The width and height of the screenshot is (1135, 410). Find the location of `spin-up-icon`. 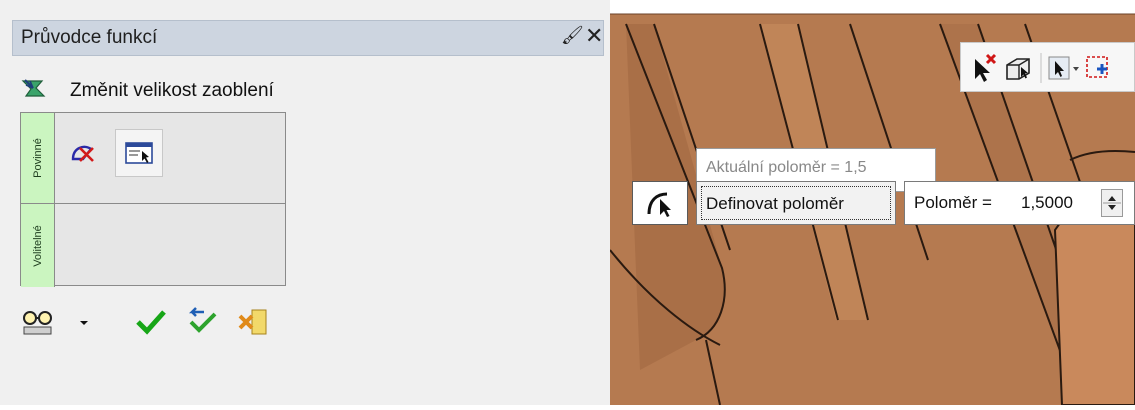

spin-up-icon is located at coordinates (1112, 198).